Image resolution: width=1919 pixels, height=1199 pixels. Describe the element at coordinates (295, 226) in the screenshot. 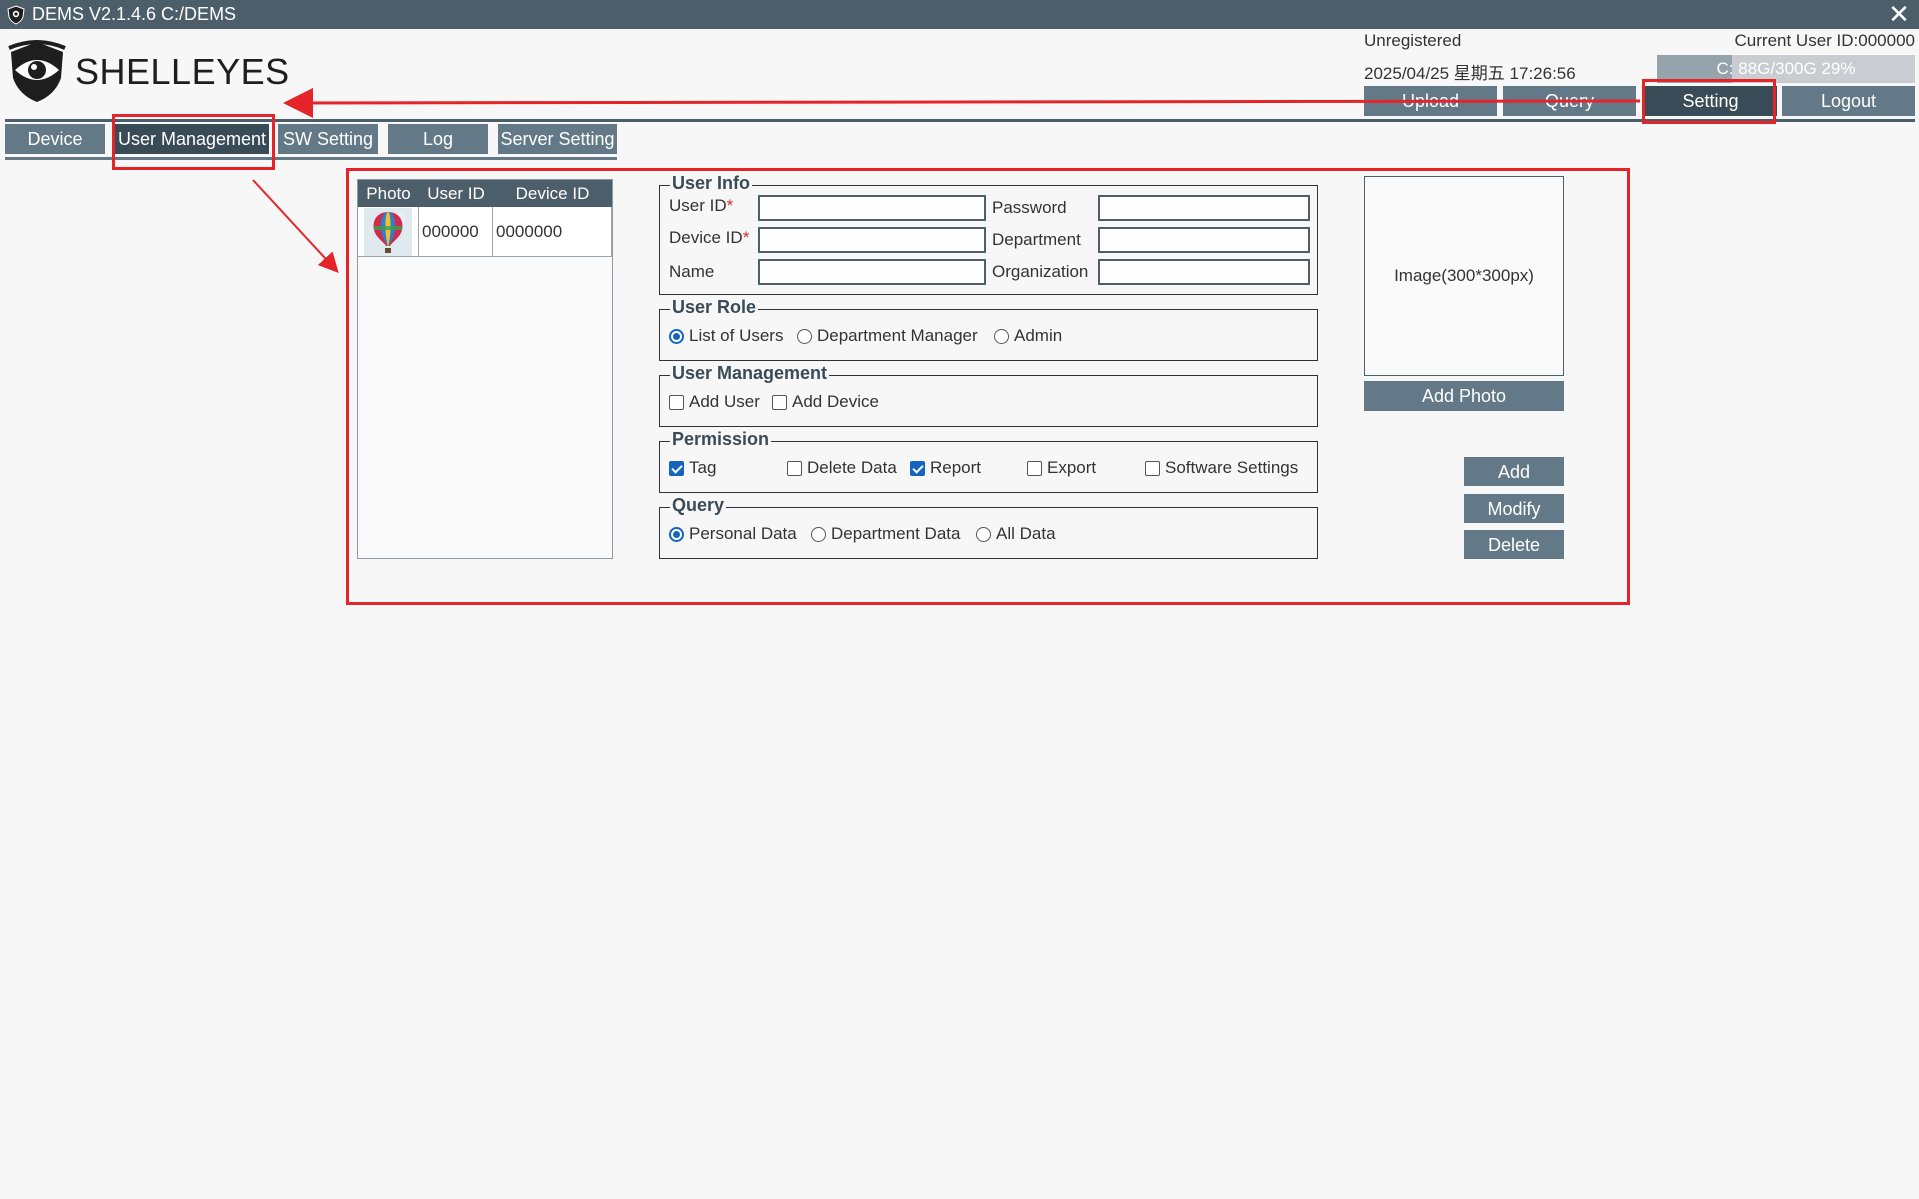

I see `annotation-arrow-to-form` at that location.